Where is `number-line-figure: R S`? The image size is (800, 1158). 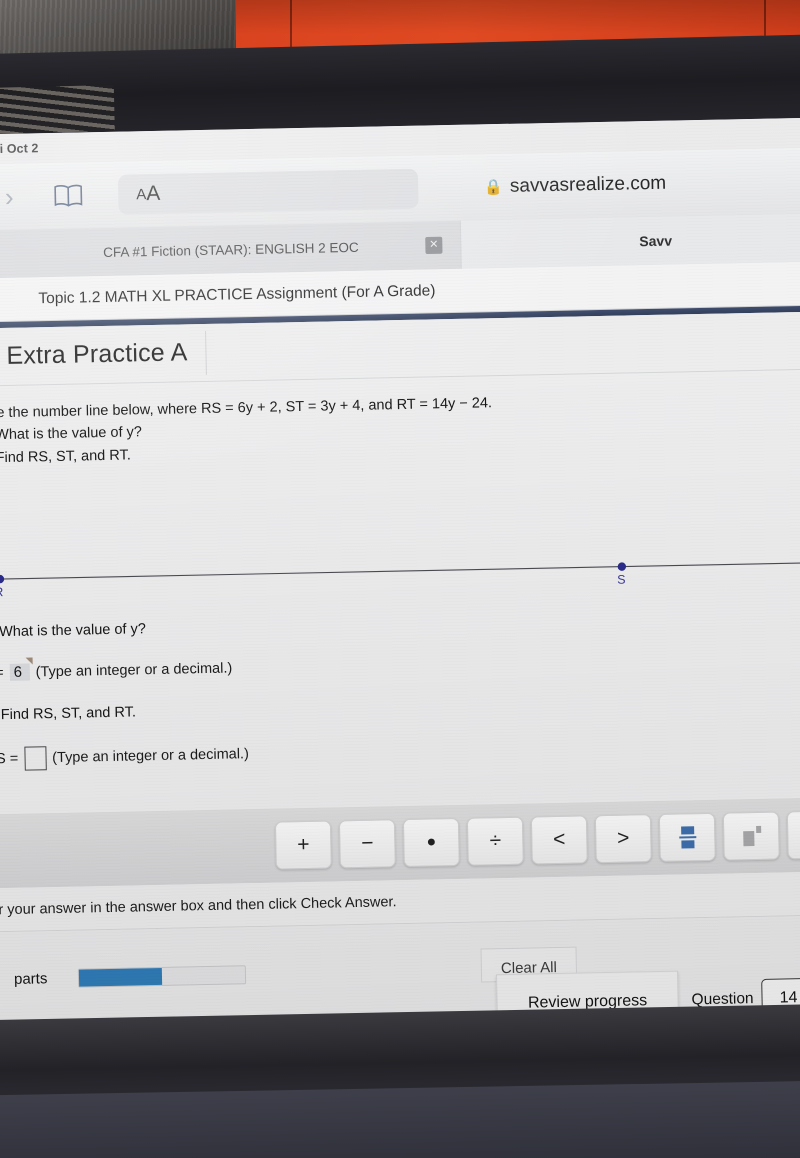
number-line-figure: R S is located at coordinates (400, 579).